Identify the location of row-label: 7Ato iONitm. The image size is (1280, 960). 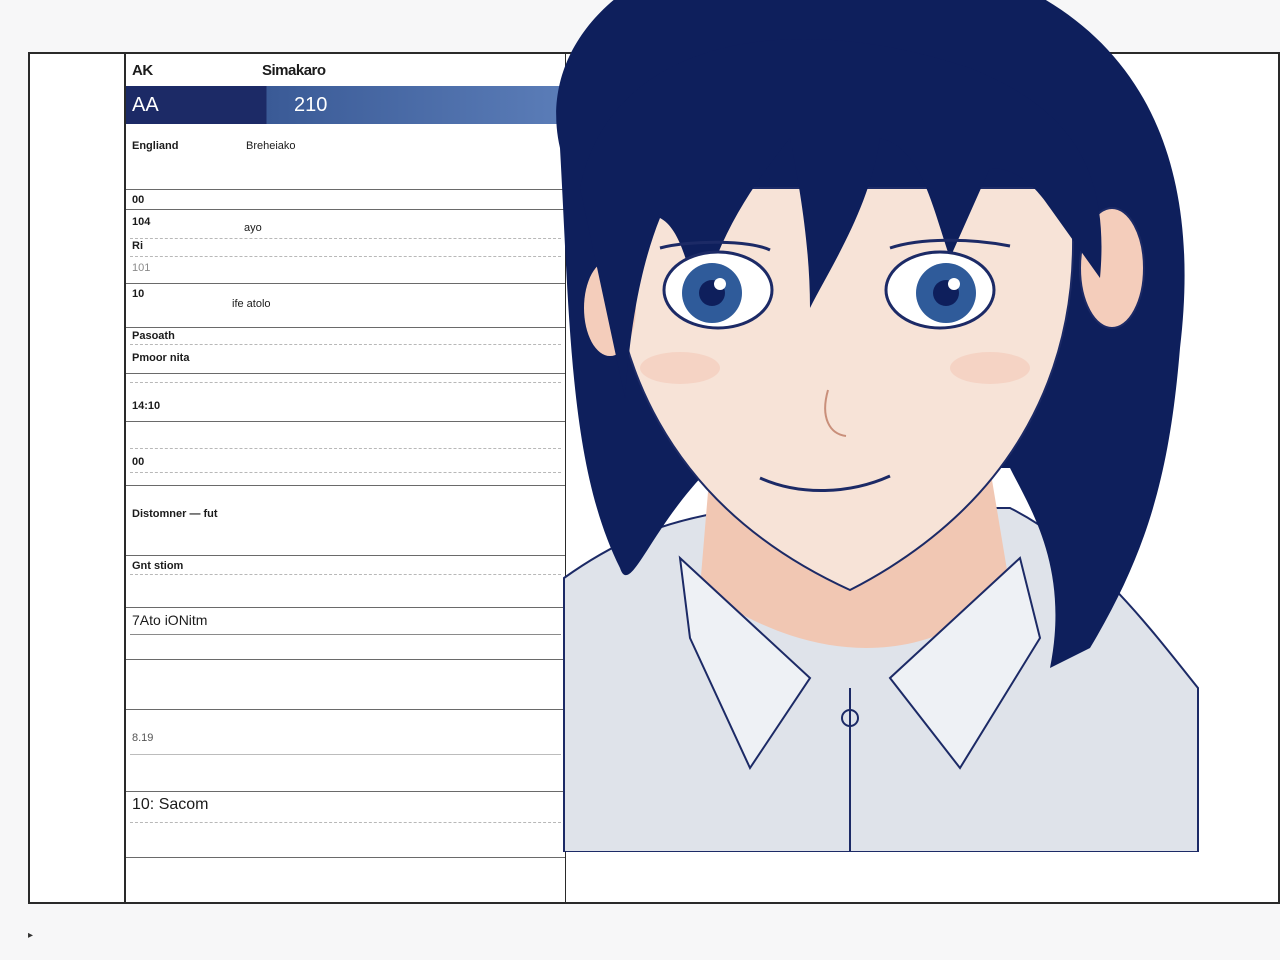
(170, 620).